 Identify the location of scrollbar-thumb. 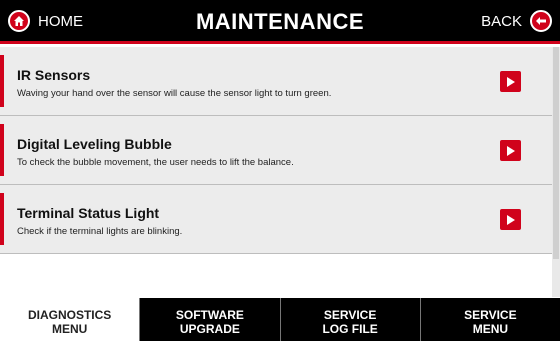
(556, 153).